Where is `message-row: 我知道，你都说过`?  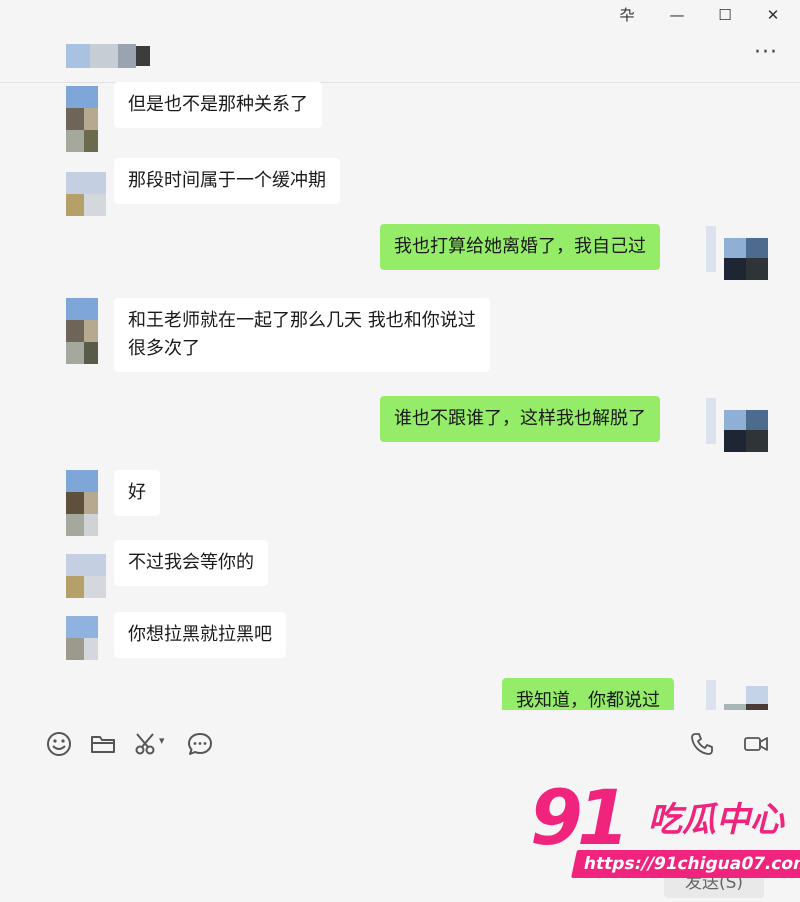
message-row: 我知道，你都说过 is located at coordinates (400, 694).